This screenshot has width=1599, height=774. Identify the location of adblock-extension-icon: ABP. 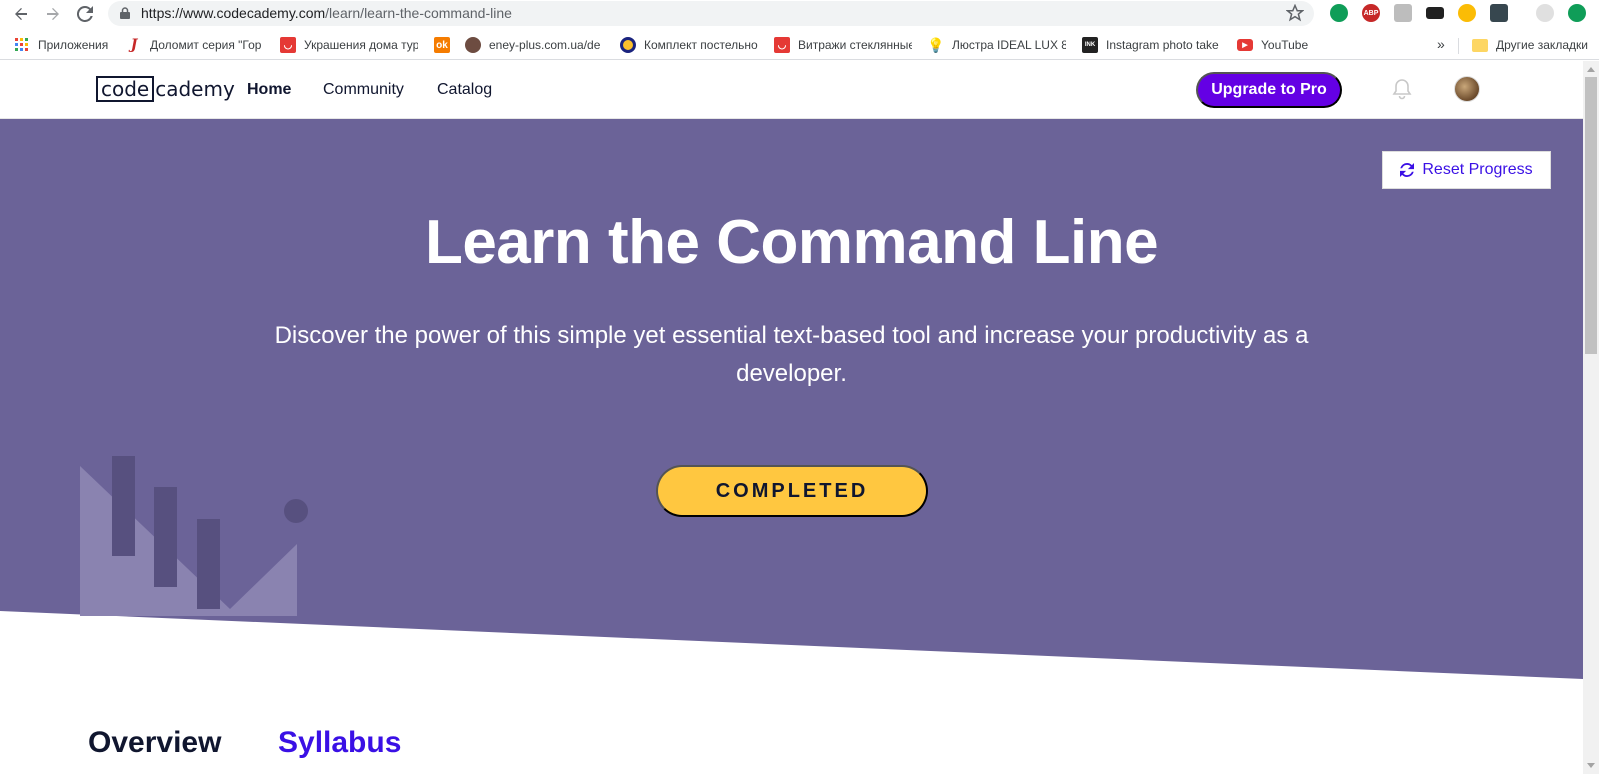
(1371, 13).